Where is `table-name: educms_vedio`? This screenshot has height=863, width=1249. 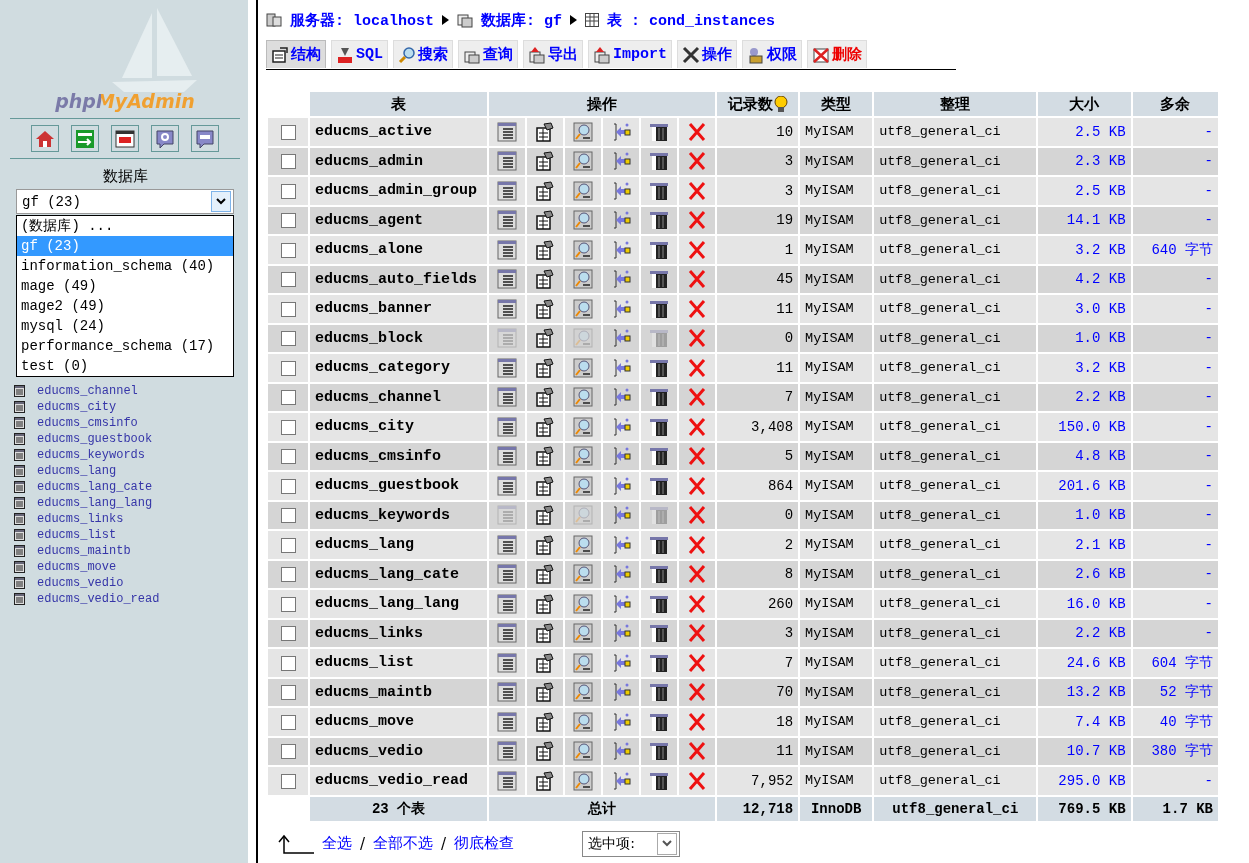
table-name: educms_vedio is located at coordinates (398, 751).